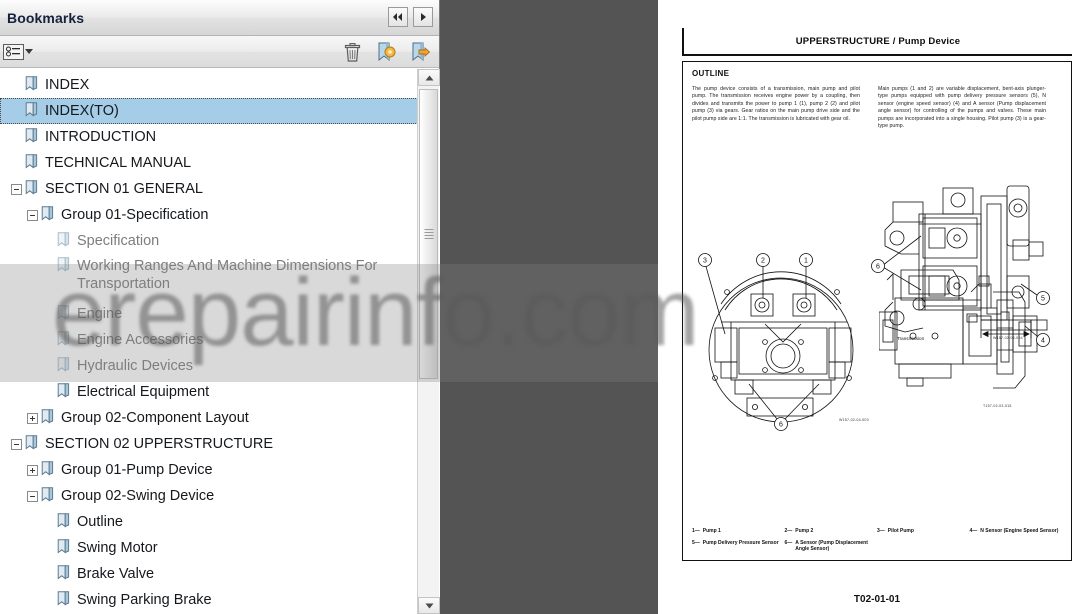  What do you see at coordinates (209, 137) in the screenshot?
I see `tree-item: INTRODUCTION` at bounding box center [209, 137].